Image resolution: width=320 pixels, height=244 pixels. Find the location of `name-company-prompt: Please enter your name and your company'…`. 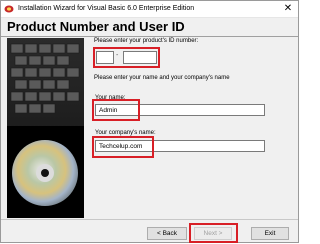

name-company-prompt: Please enter your name and your company'… is located at coordinates (162, 78).